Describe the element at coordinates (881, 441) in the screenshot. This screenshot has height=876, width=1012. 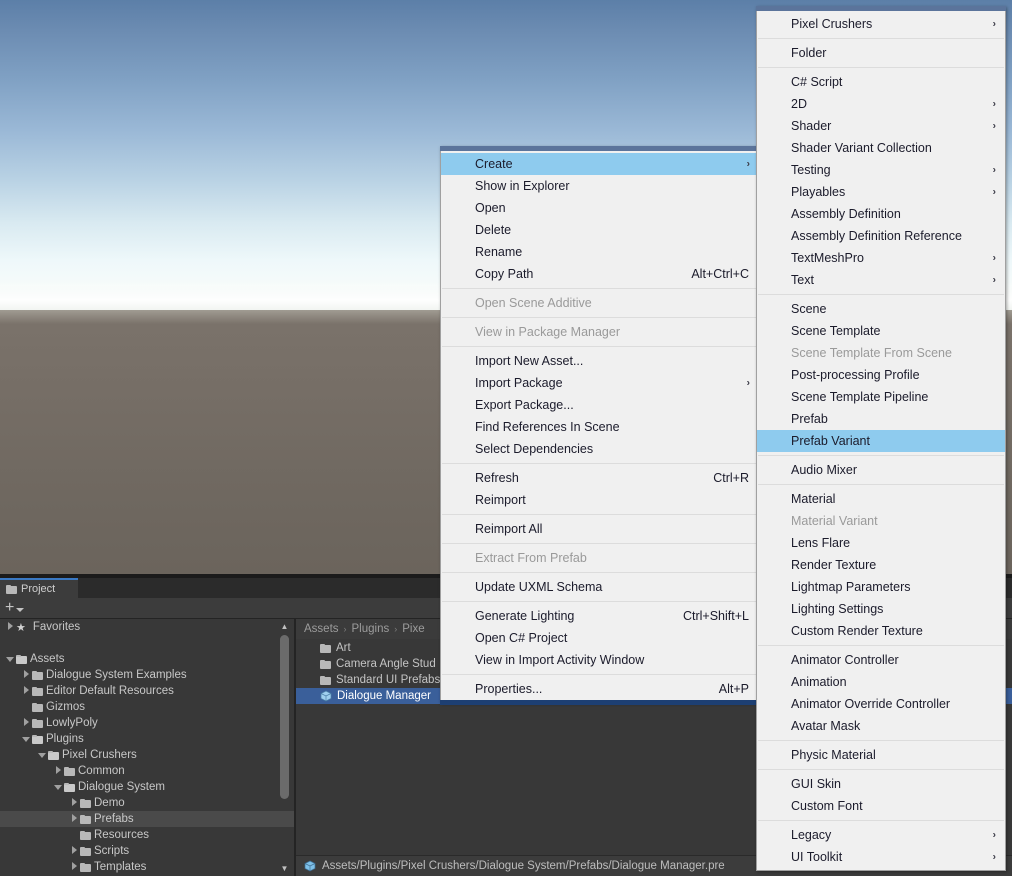
I see `menu-item-prefab-variant: Prefab Variant` at that location.